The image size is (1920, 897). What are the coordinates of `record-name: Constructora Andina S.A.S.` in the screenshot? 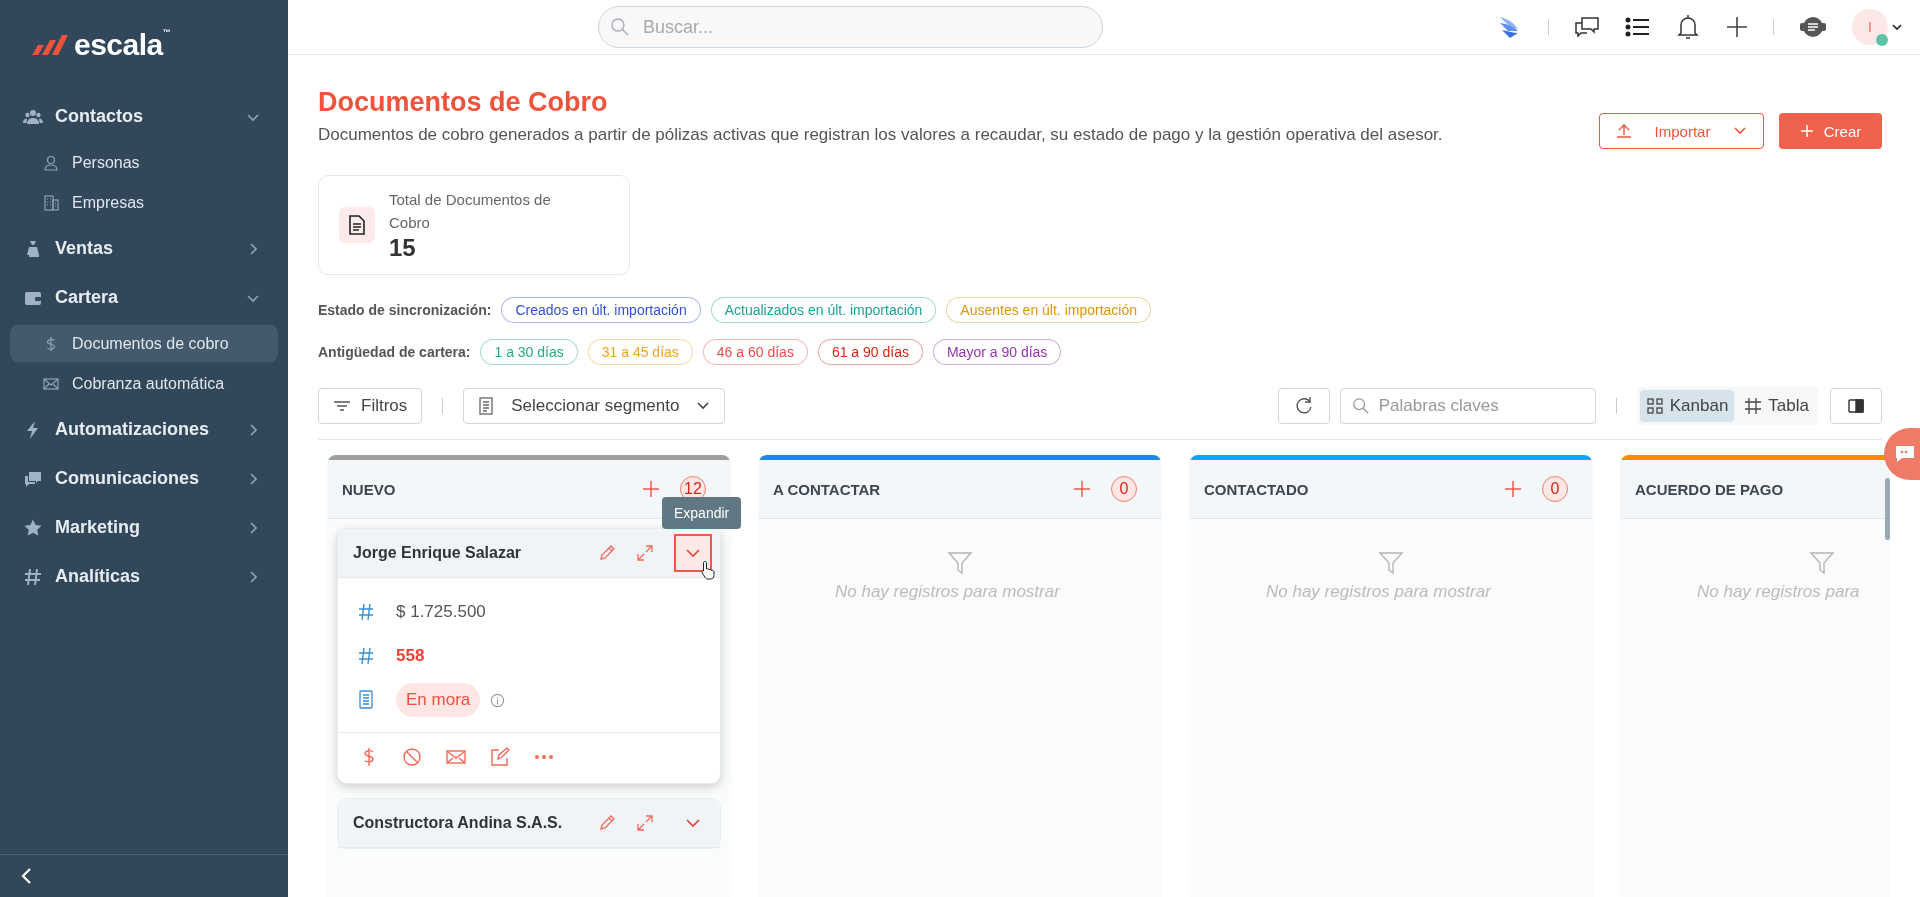 It's located at (458, 823).